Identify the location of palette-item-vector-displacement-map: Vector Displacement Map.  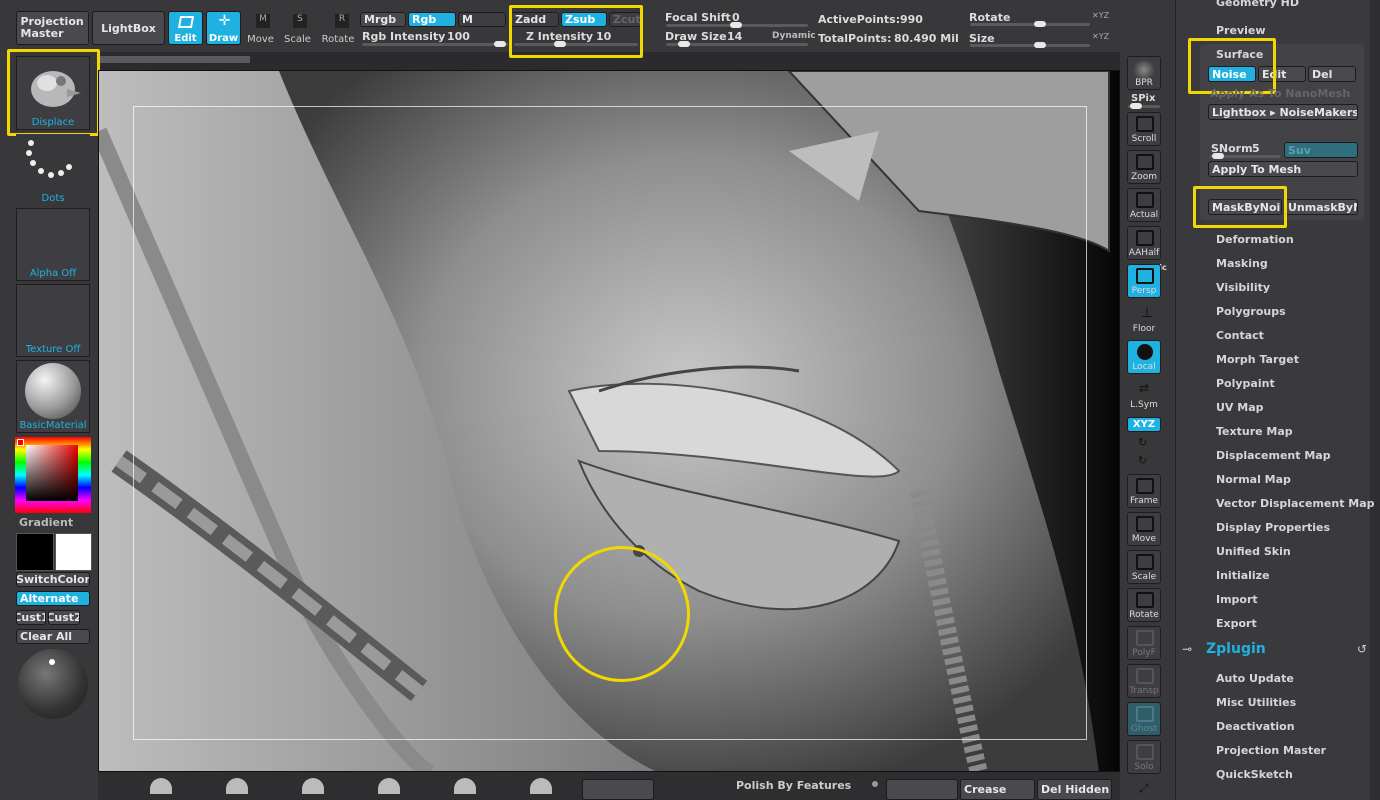
(1295, 503).